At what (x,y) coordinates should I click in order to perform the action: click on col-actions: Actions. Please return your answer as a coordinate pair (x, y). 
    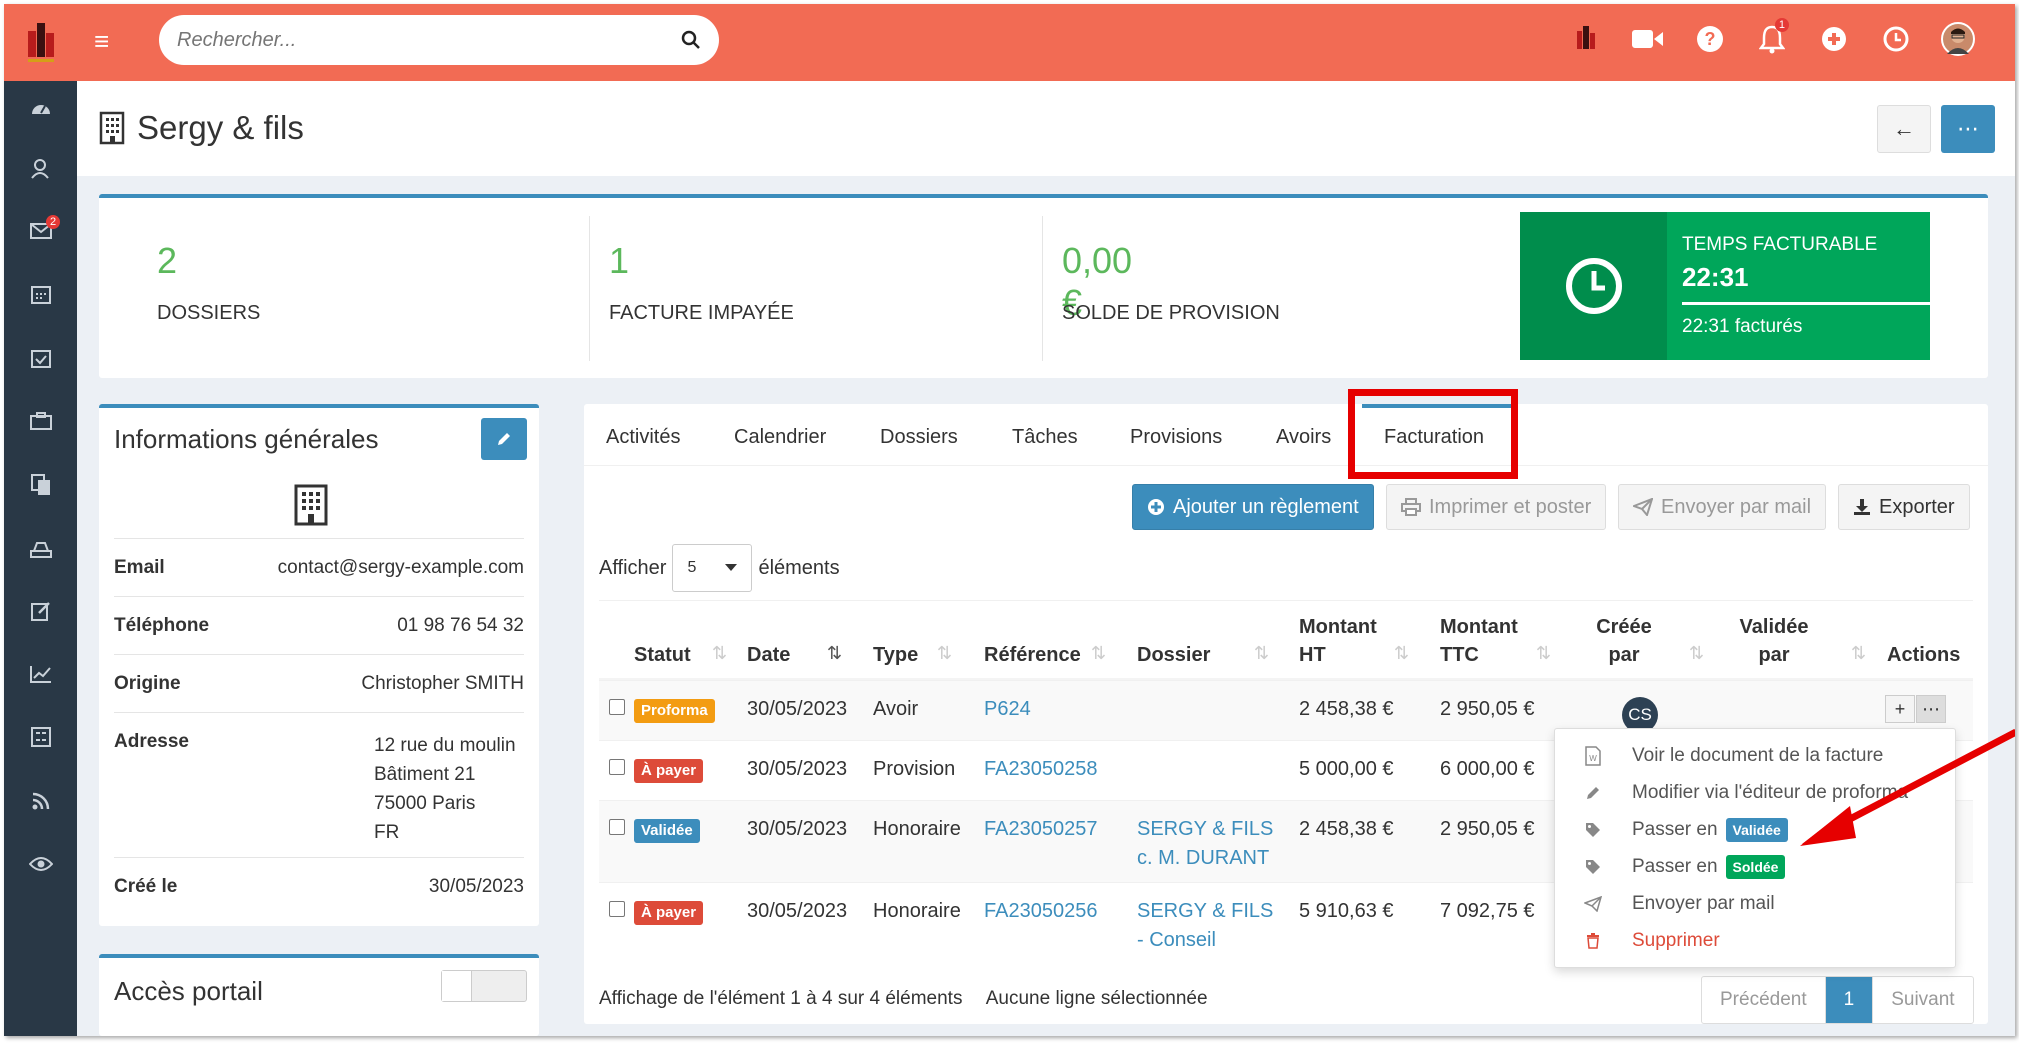
    Looking at the image, I should click on (1924, 655).